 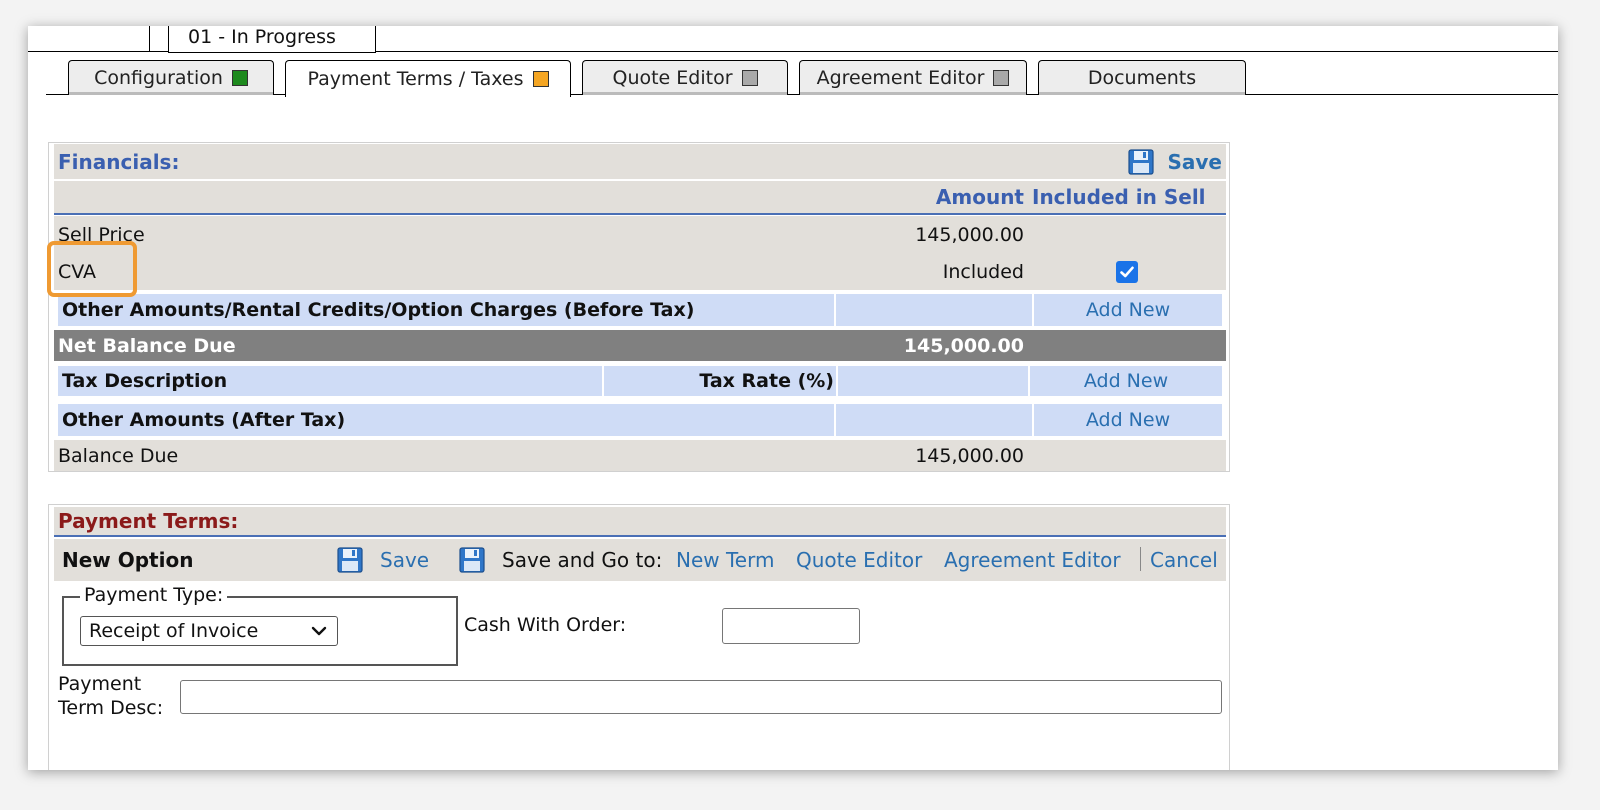 I want to click on cva-included-checkbox, so click(x=1127, y=271).